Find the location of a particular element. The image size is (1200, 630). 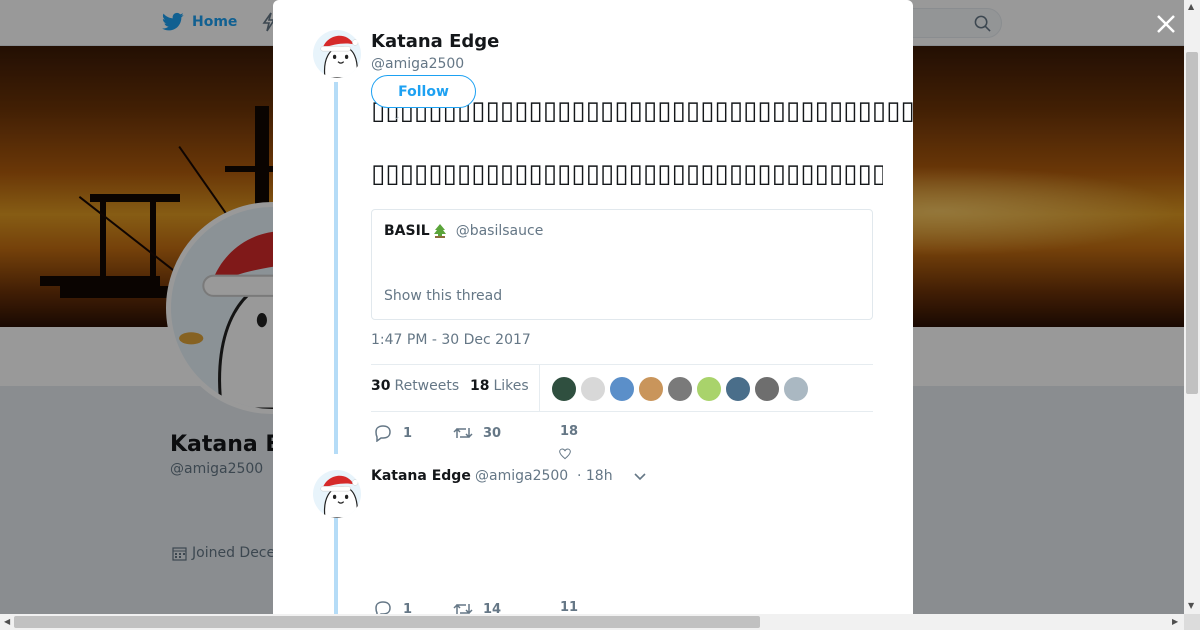

retweet-count: 14 is located at coordinates (492, 608).